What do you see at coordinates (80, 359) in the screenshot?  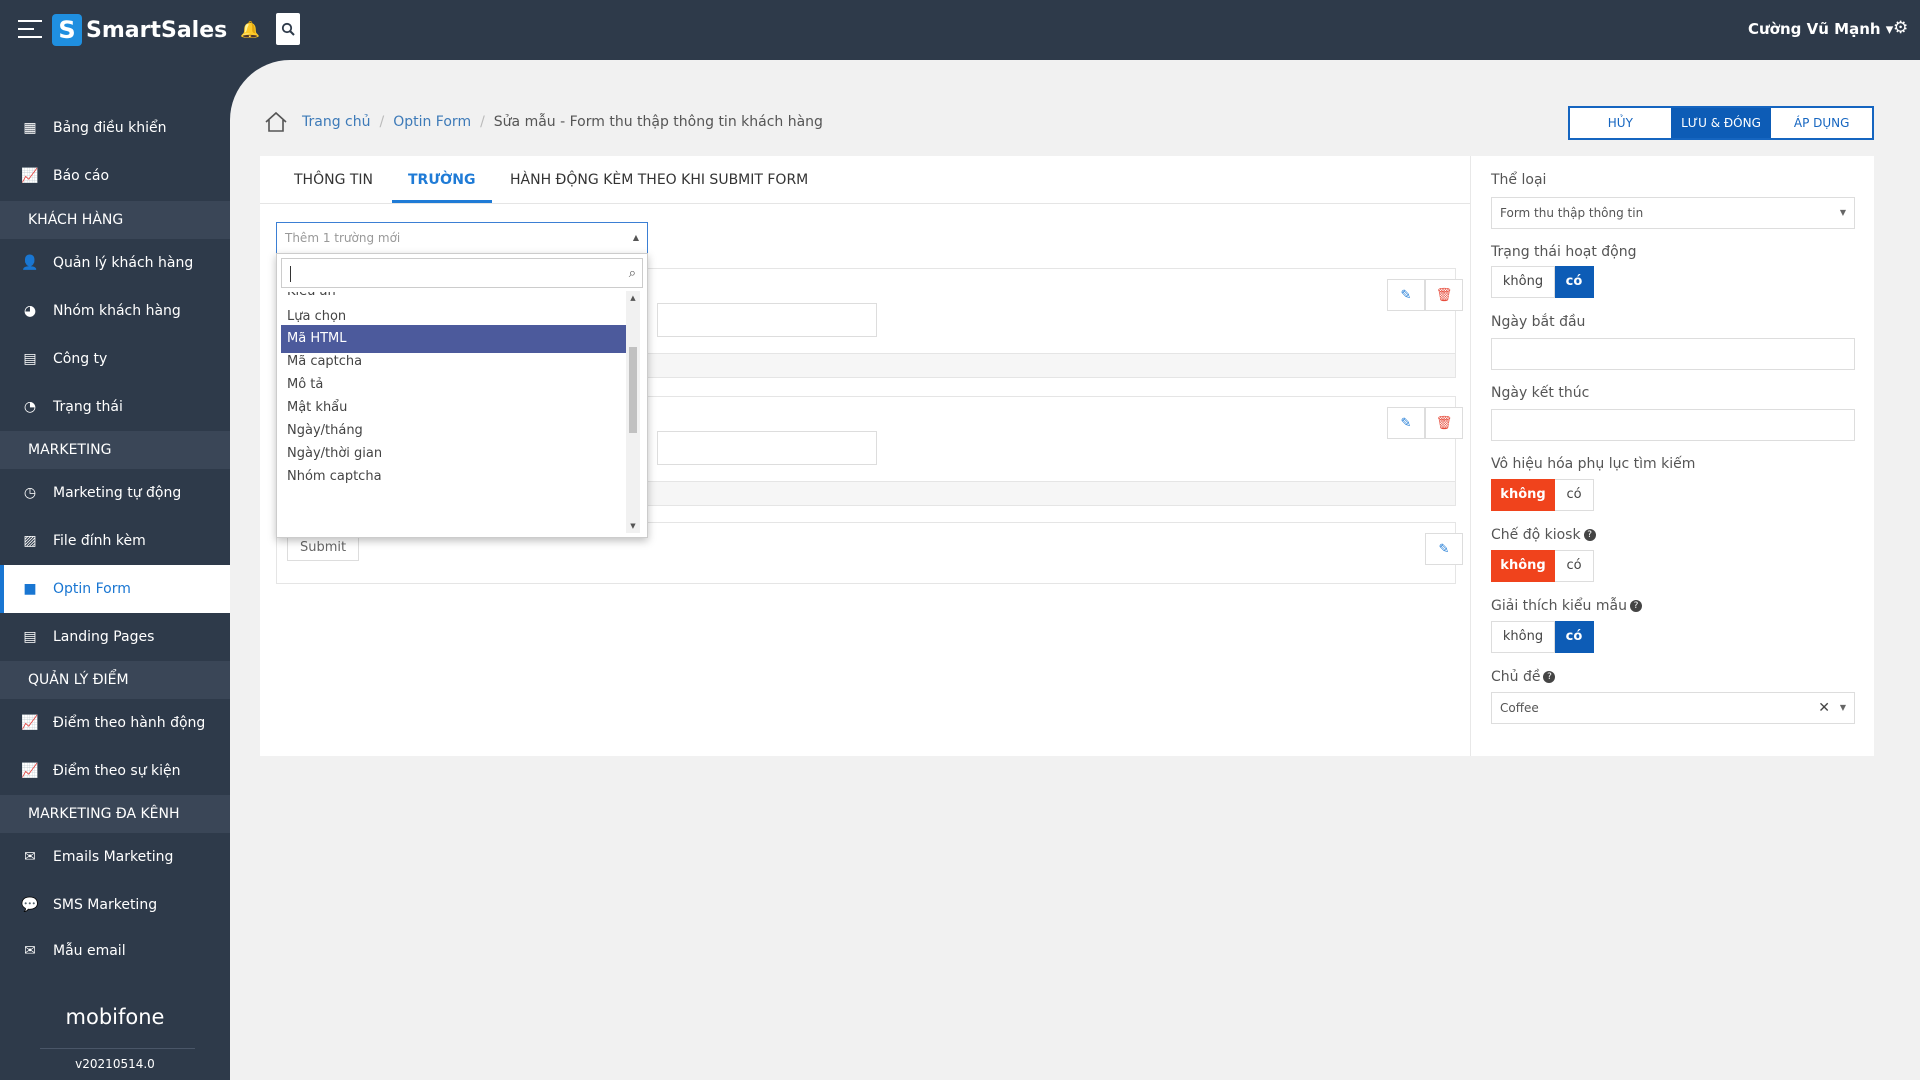 I see `sidebar-item-label: Công ty` at bounding box center [80, 359].